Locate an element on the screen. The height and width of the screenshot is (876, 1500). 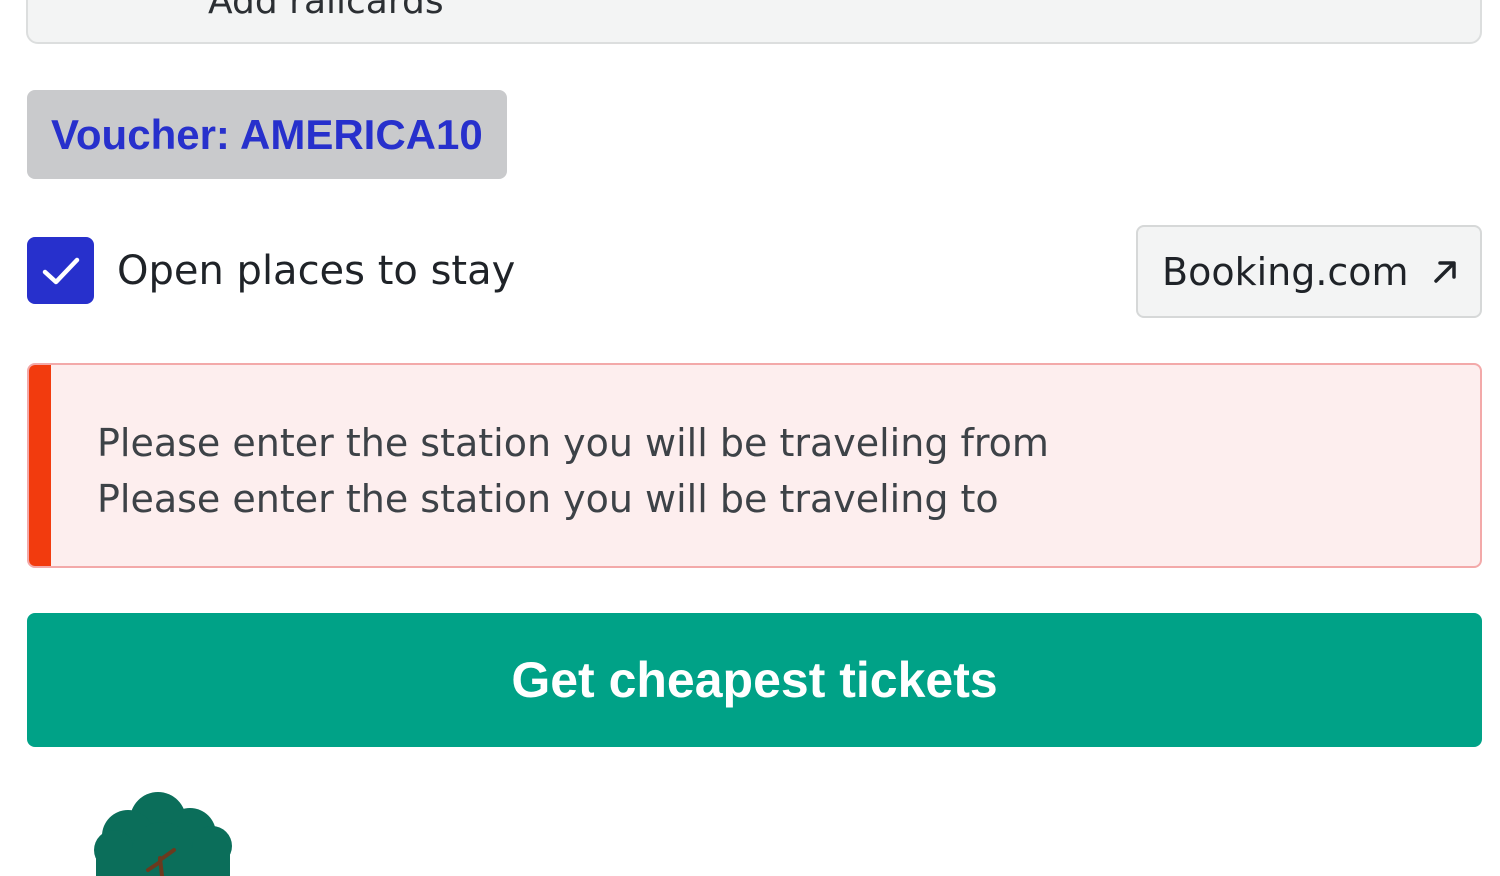
open-places-to-stay-label: Open places to stay is located at coordinates (316, 270).